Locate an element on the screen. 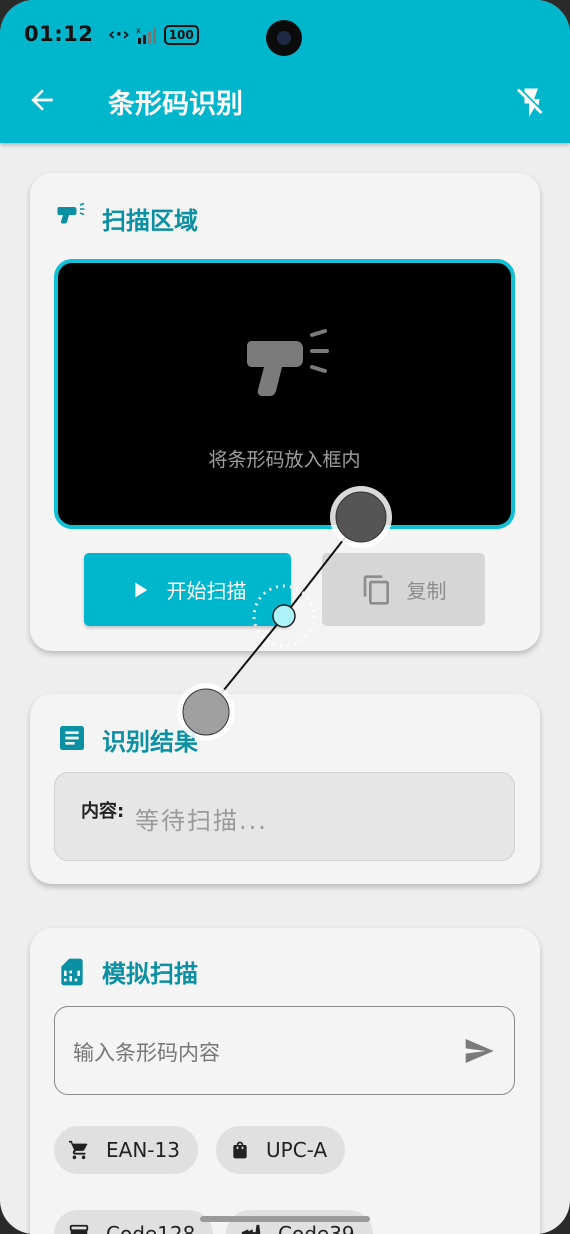  chip-code39-label: Code39 is located at coordinates (316, 1228).